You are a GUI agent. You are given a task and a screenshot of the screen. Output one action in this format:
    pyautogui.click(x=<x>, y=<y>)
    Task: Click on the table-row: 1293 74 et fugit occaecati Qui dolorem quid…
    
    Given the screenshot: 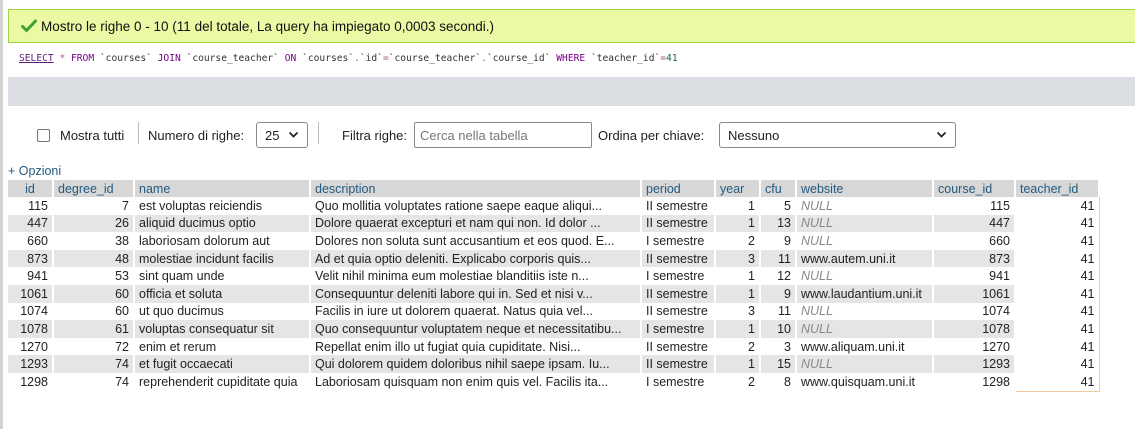 What is the action you would take?
    pyautogui.click(x=554, y=364)
    